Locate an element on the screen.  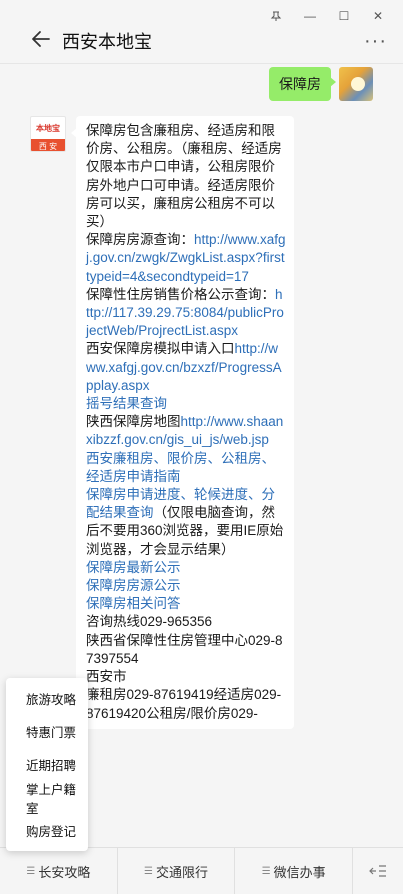
user-message-row: 保障房 is located at coordinates (321, 84).